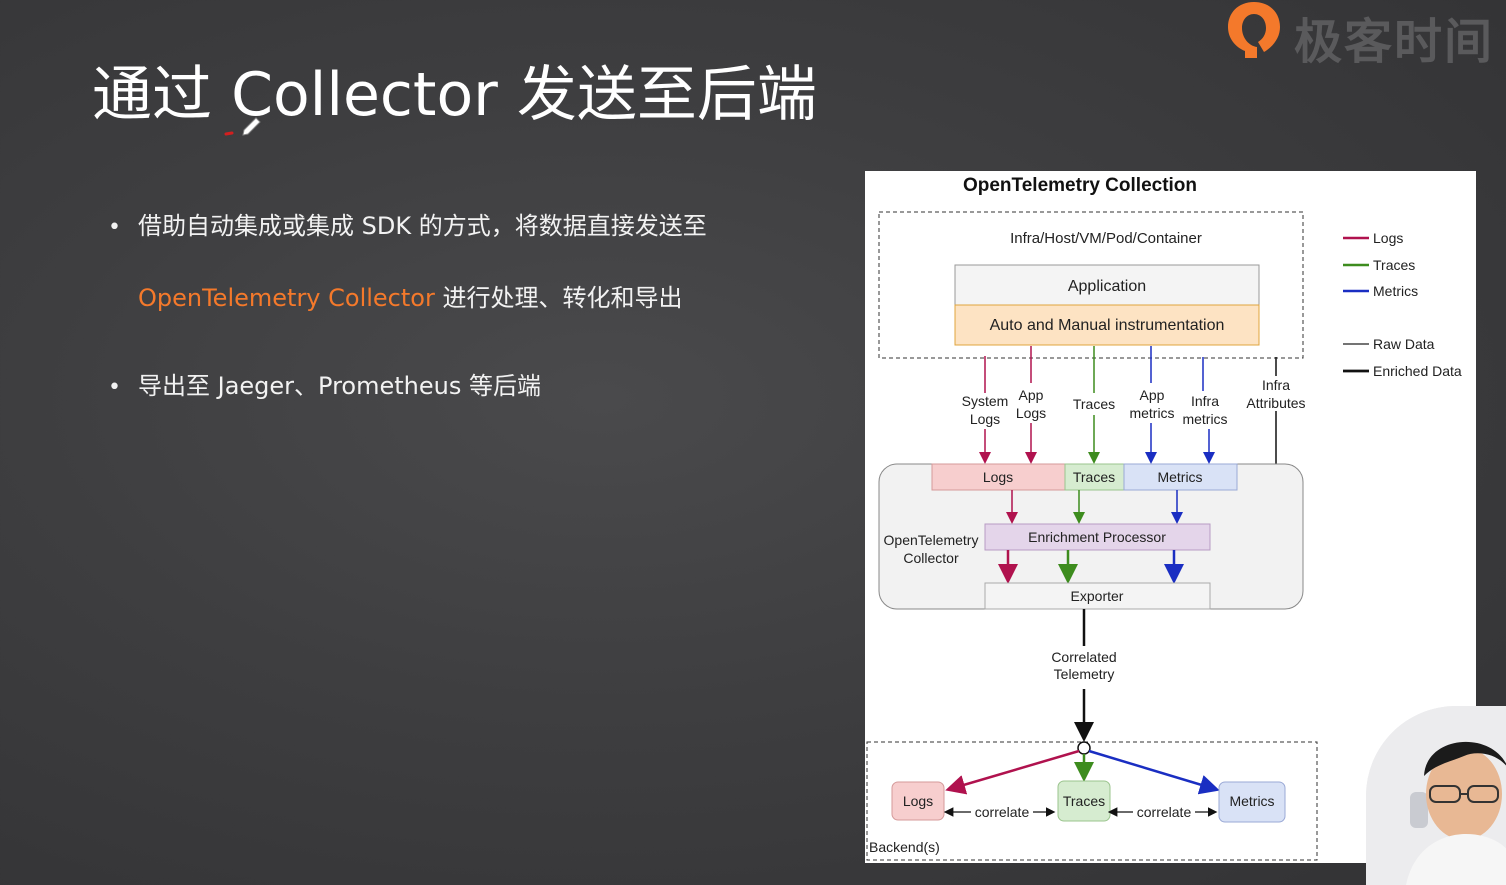 The height and width of the screenshot is (885, 1506). Describe the element at coordinates (1204, 419) in the screenshot. I see `flow-label-infra-metrics-2: metrics` at that location.